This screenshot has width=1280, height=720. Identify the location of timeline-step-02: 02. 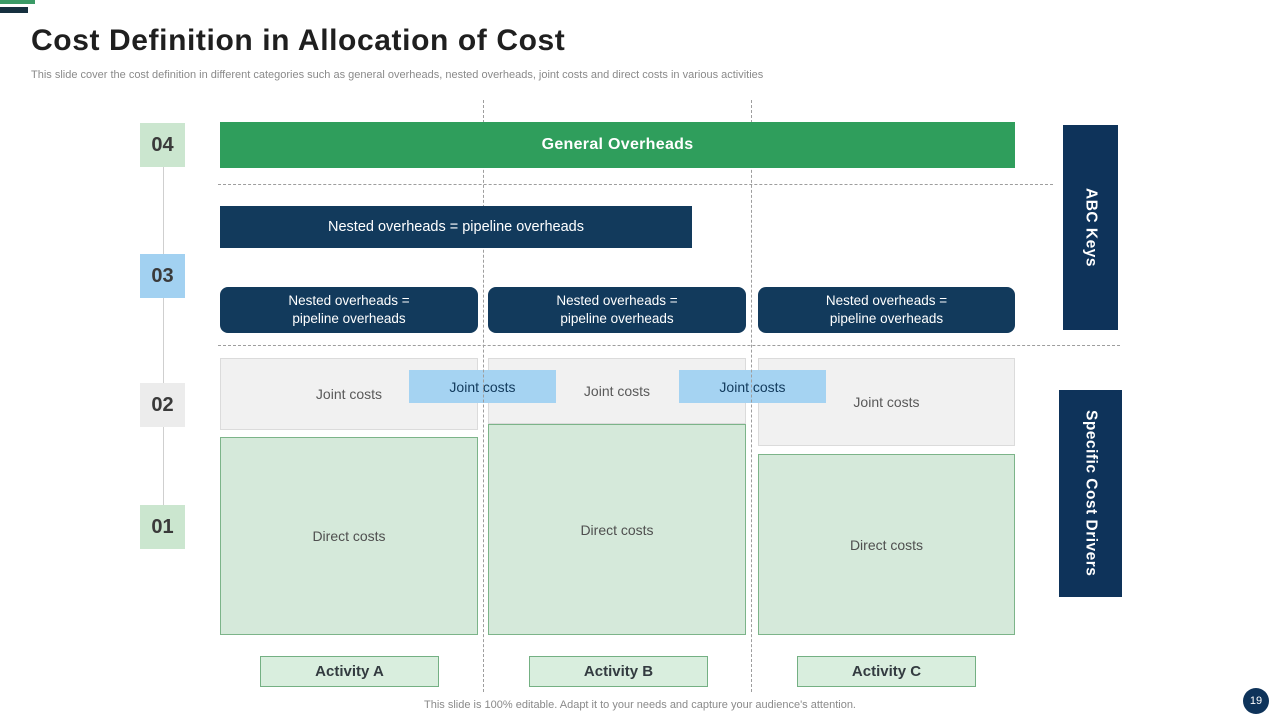
(162, 405).